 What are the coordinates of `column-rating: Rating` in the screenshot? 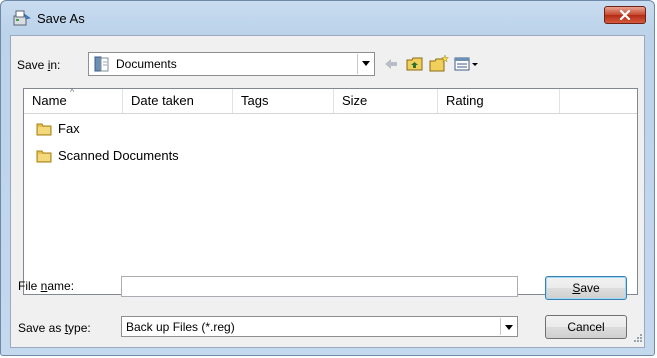 It's located at (499, 101).